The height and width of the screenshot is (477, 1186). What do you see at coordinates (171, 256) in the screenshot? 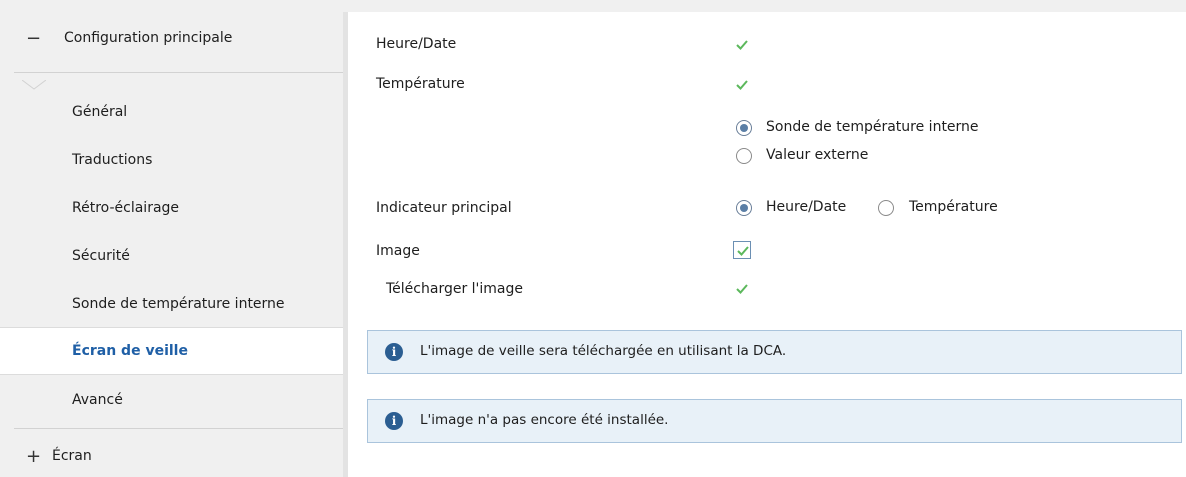
I see `sidebar-item-securite: Sécurité` at bounding box center [171, 256].